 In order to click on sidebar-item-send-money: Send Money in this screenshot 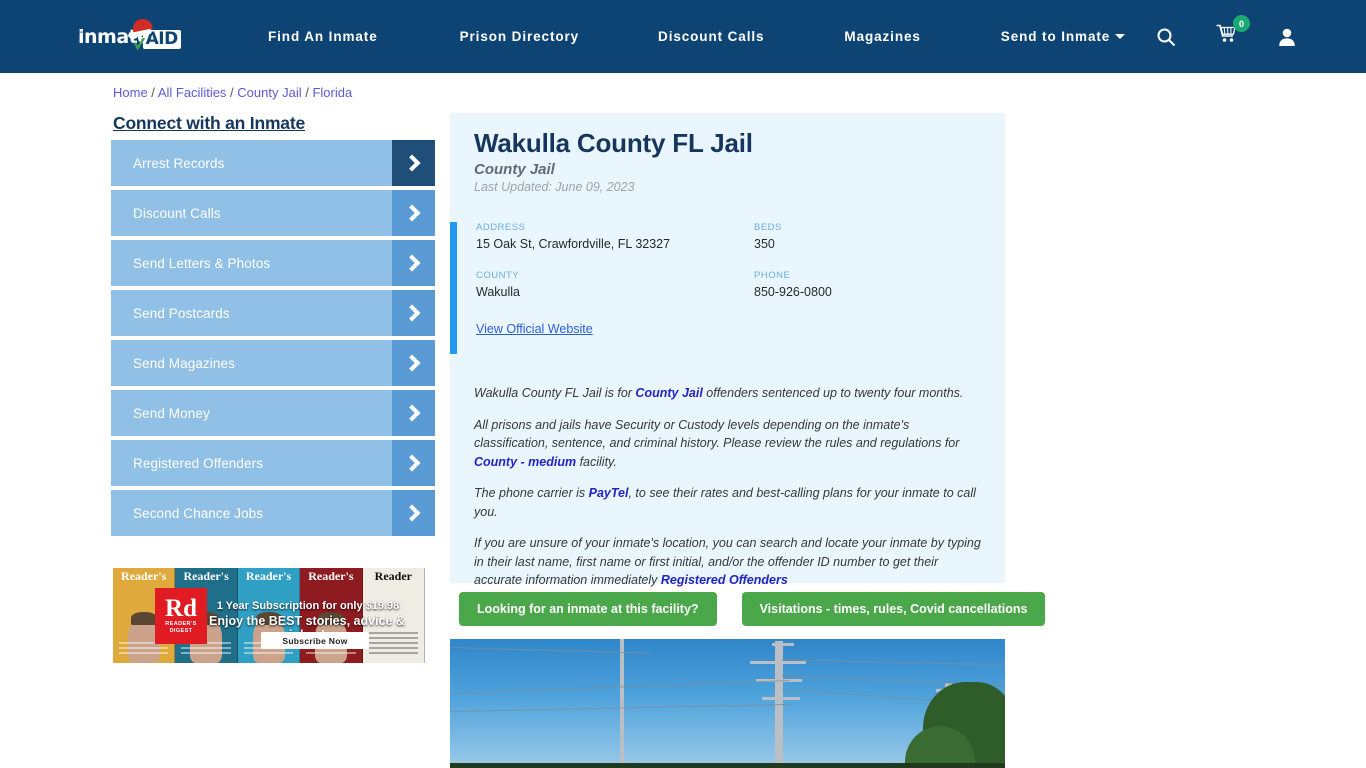, I will do `click(273, 413)`.